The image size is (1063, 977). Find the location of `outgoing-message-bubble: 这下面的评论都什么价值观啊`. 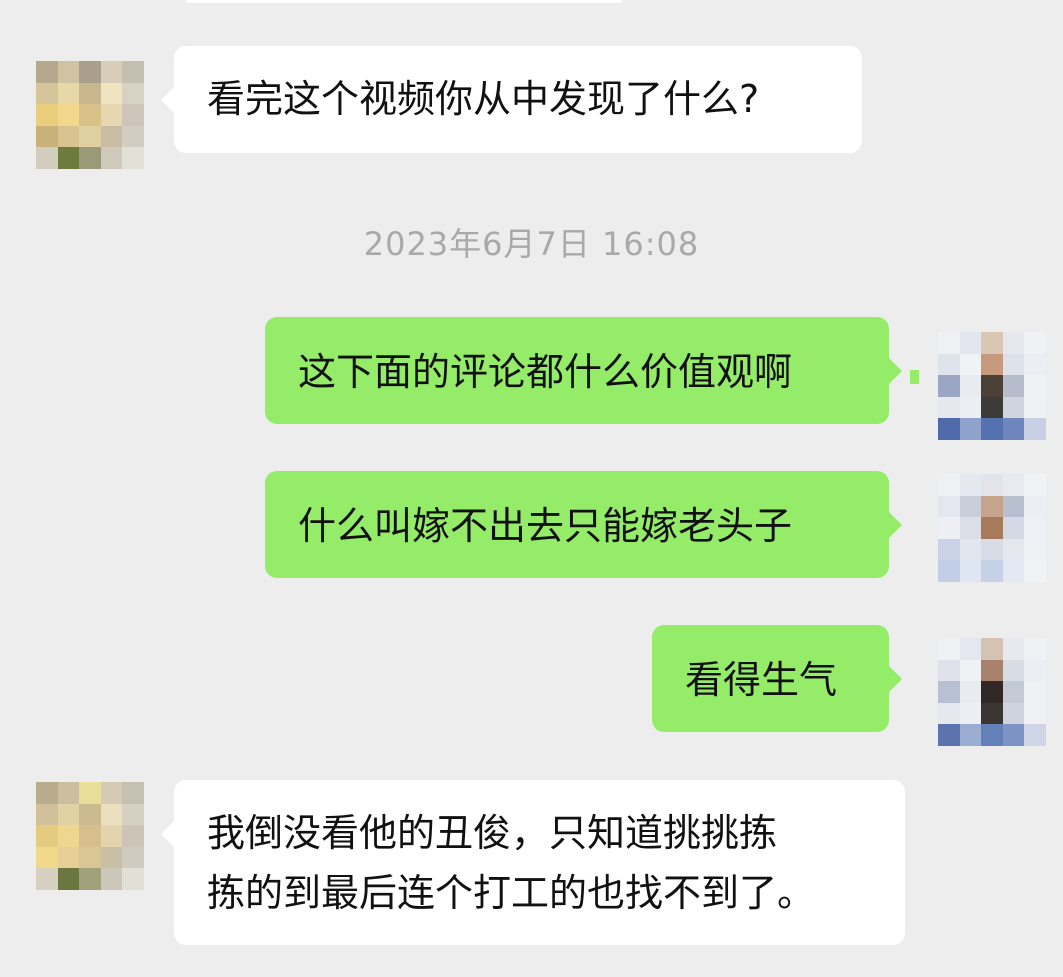

outgoing-message-bubble: 这下面的评论都什么价值观啊 is located at coordinates (583, 370).